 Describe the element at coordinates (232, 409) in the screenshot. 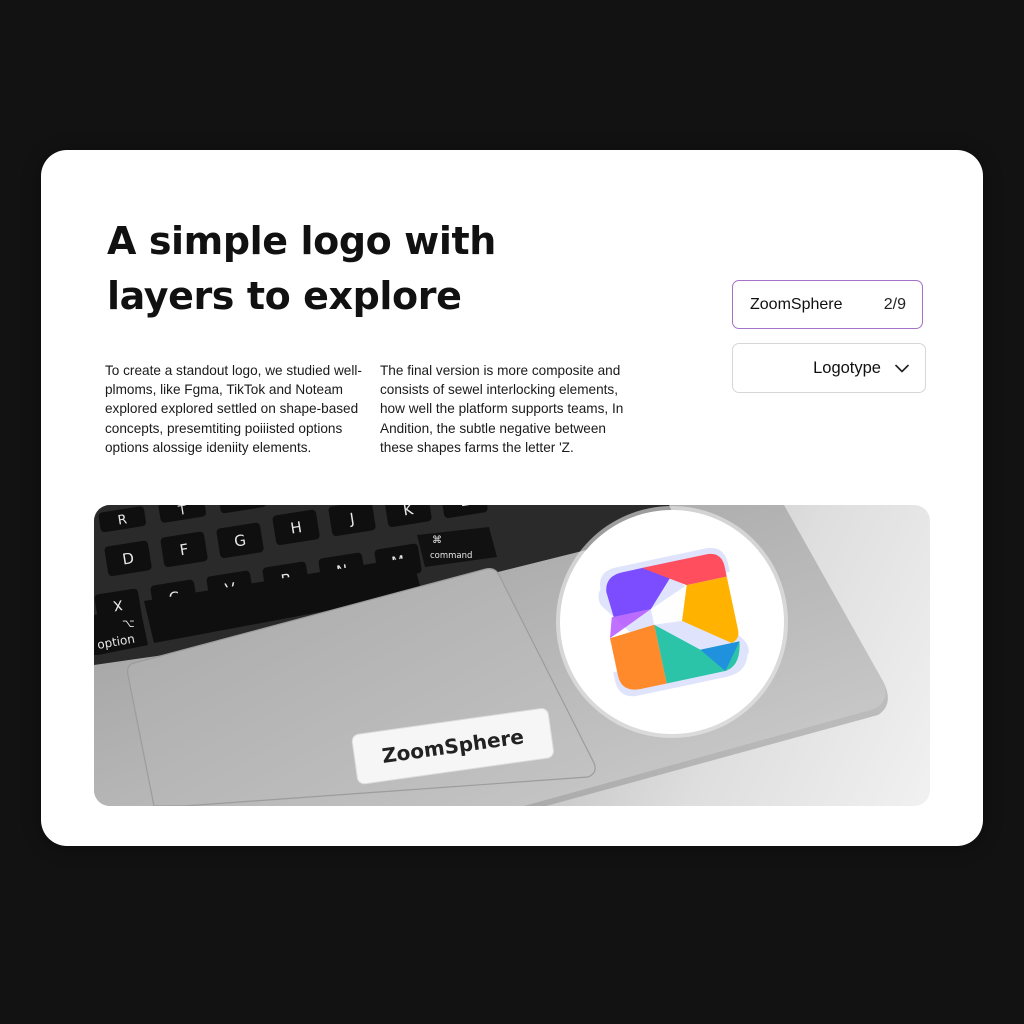

I see `description-line: explored explored settled on shape-based` at that location.